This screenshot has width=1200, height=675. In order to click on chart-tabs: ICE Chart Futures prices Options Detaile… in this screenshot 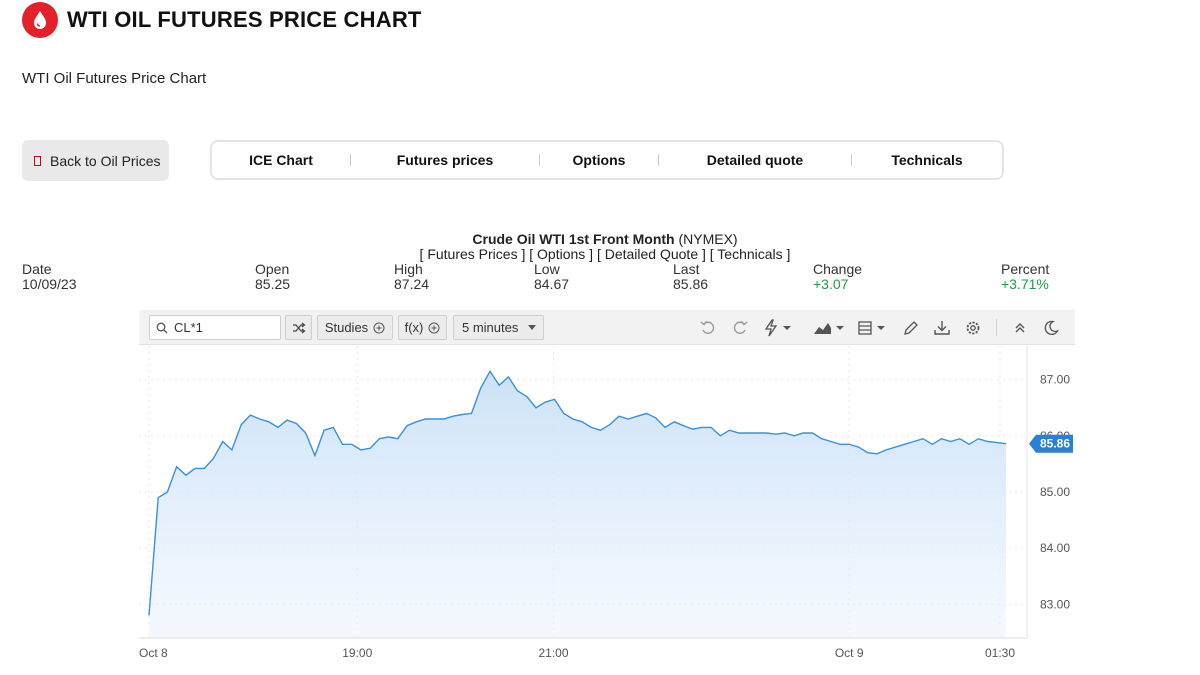, I will do `click(607, 160)`.